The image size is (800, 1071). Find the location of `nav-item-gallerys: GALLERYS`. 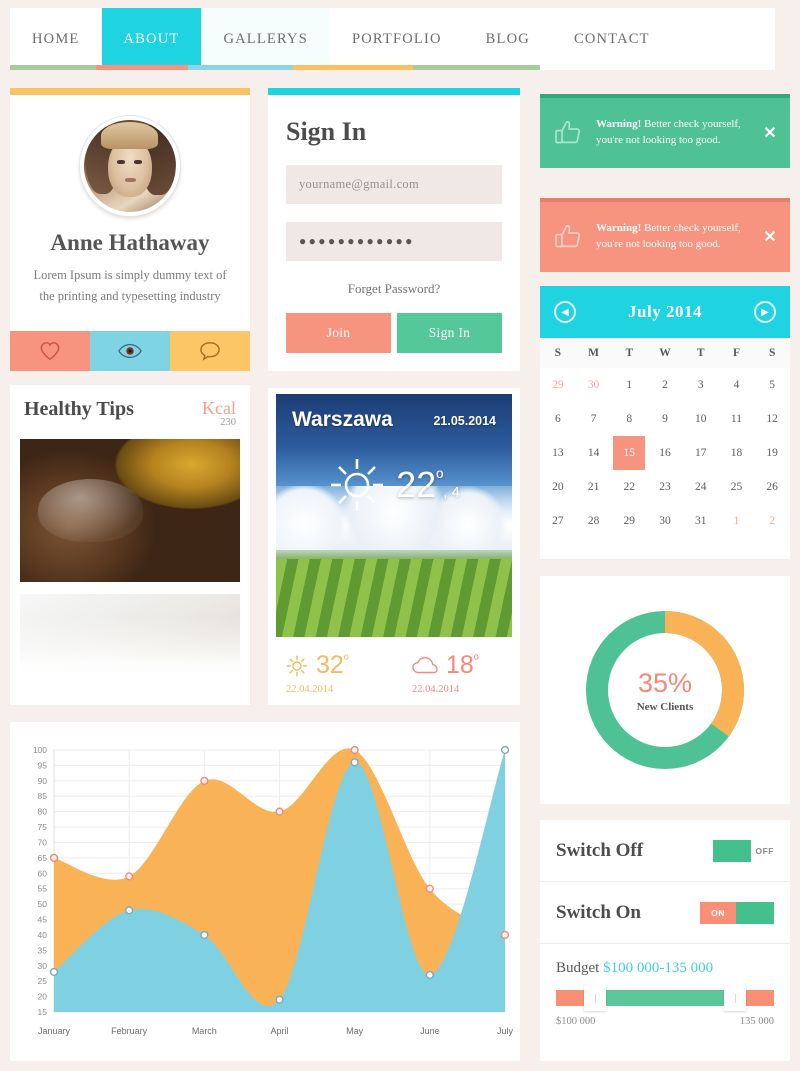

nav-item-gallerys: GALLERYS is located at coordinates (265, 39).